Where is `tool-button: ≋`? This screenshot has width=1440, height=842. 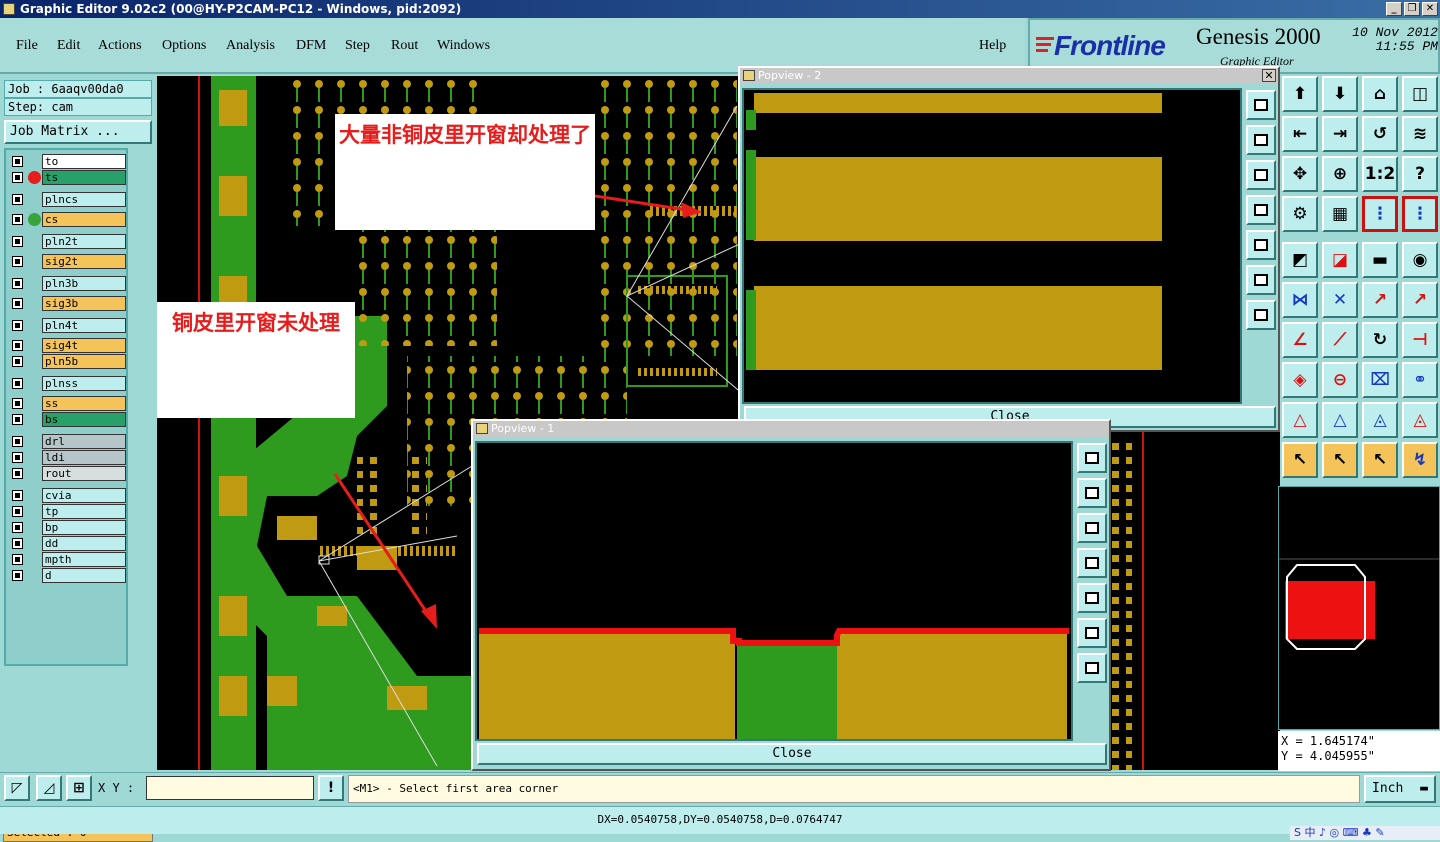
tool-button: ≋ is located at coordinates (1420, 134).